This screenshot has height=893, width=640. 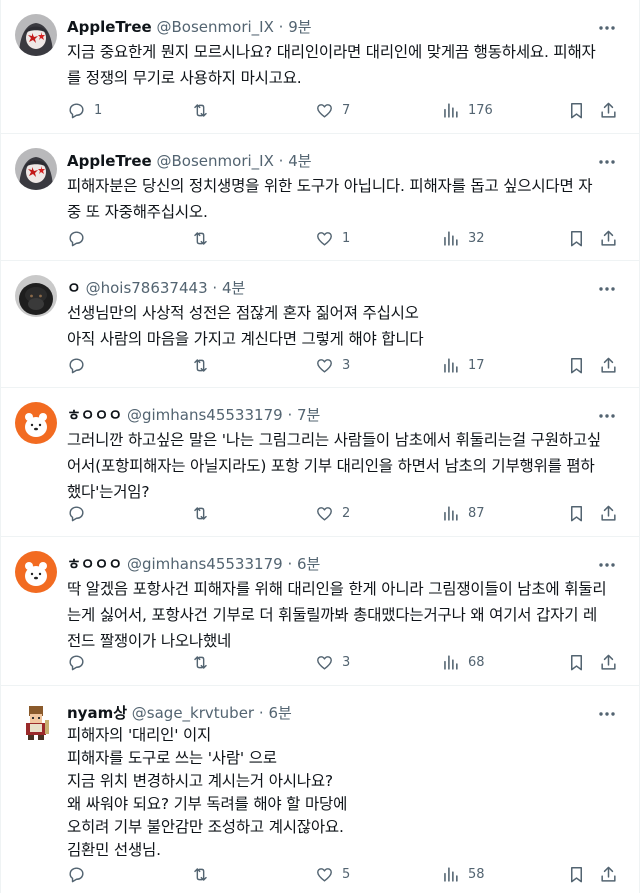 I want to click on heart-icon, so click(x=324, y=110).